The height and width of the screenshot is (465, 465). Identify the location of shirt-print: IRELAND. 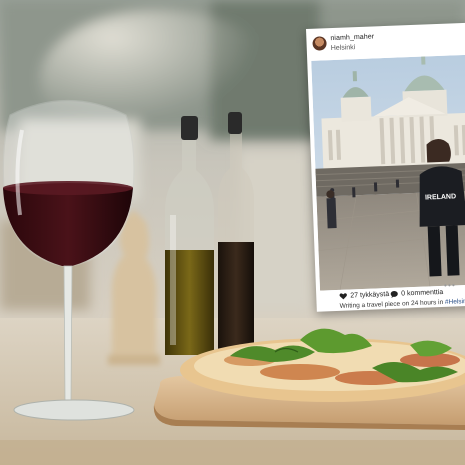
(440, 197).